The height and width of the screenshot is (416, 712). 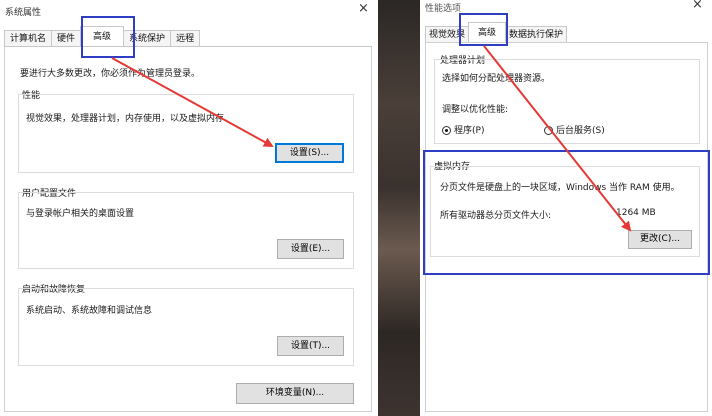 I want to click on arrow-to-performance-settings, so click(x=192, y=102).